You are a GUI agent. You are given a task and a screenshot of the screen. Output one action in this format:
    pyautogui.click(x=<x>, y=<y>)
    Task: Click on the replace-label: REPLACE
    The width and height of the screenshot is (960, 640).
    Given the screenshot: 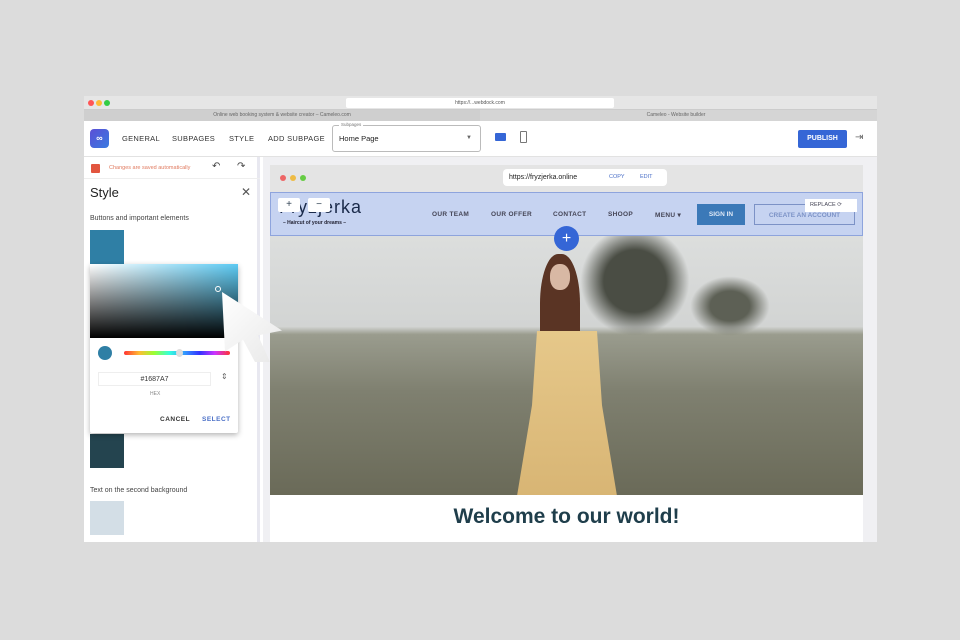 What is the action you would take?
    pyautogui.click(x=823, y=205)
    